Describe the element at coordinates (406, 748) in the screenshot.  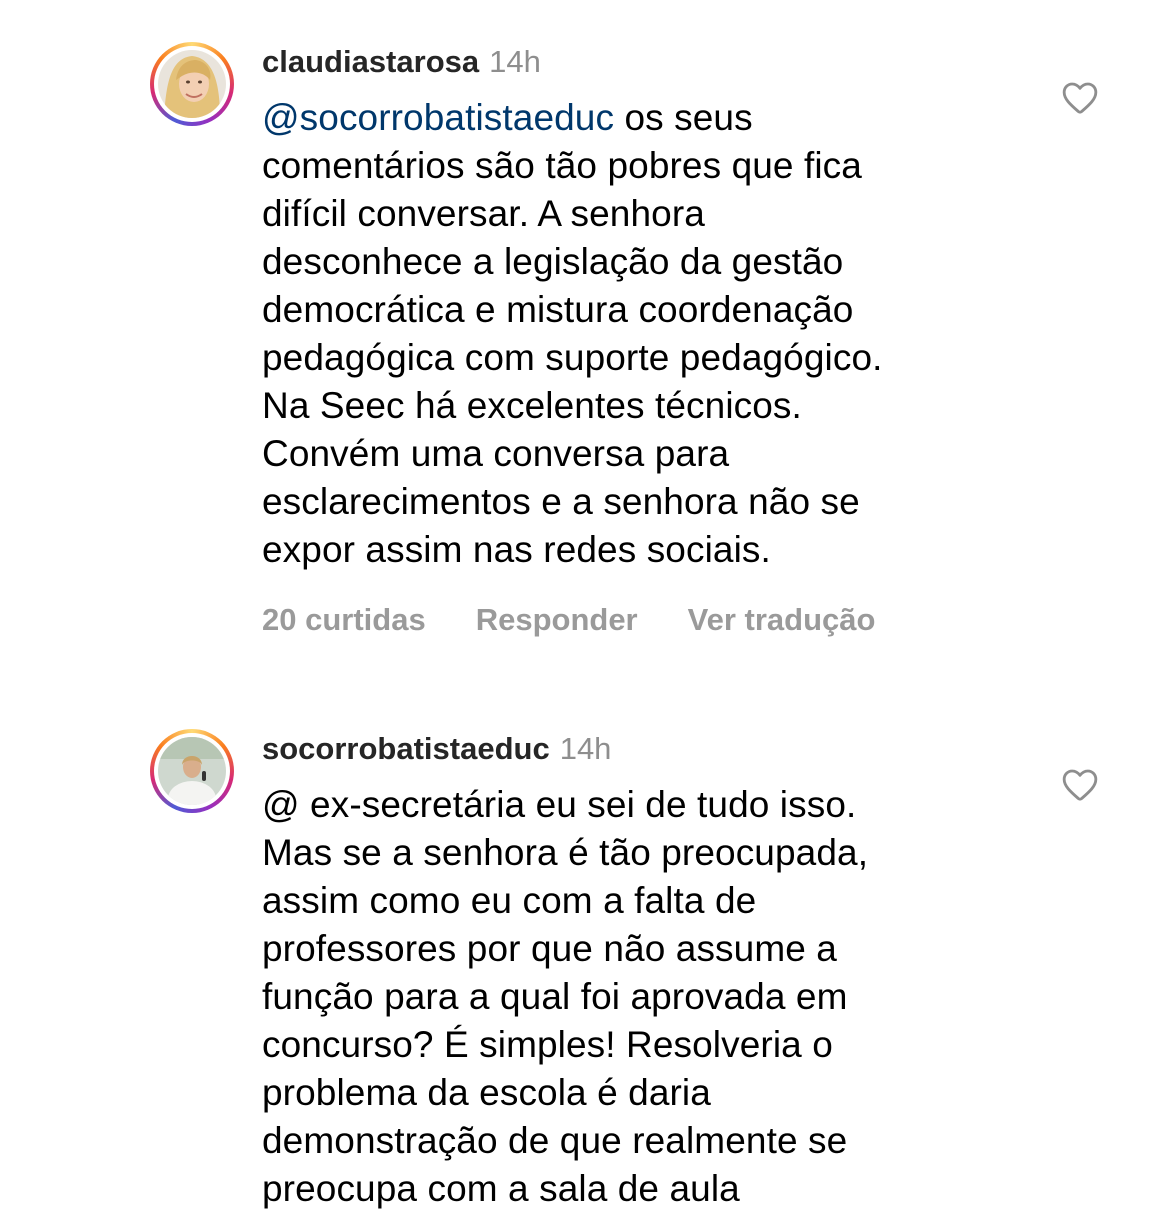
I see `username-link: socorrobatistaeduc` at that location.